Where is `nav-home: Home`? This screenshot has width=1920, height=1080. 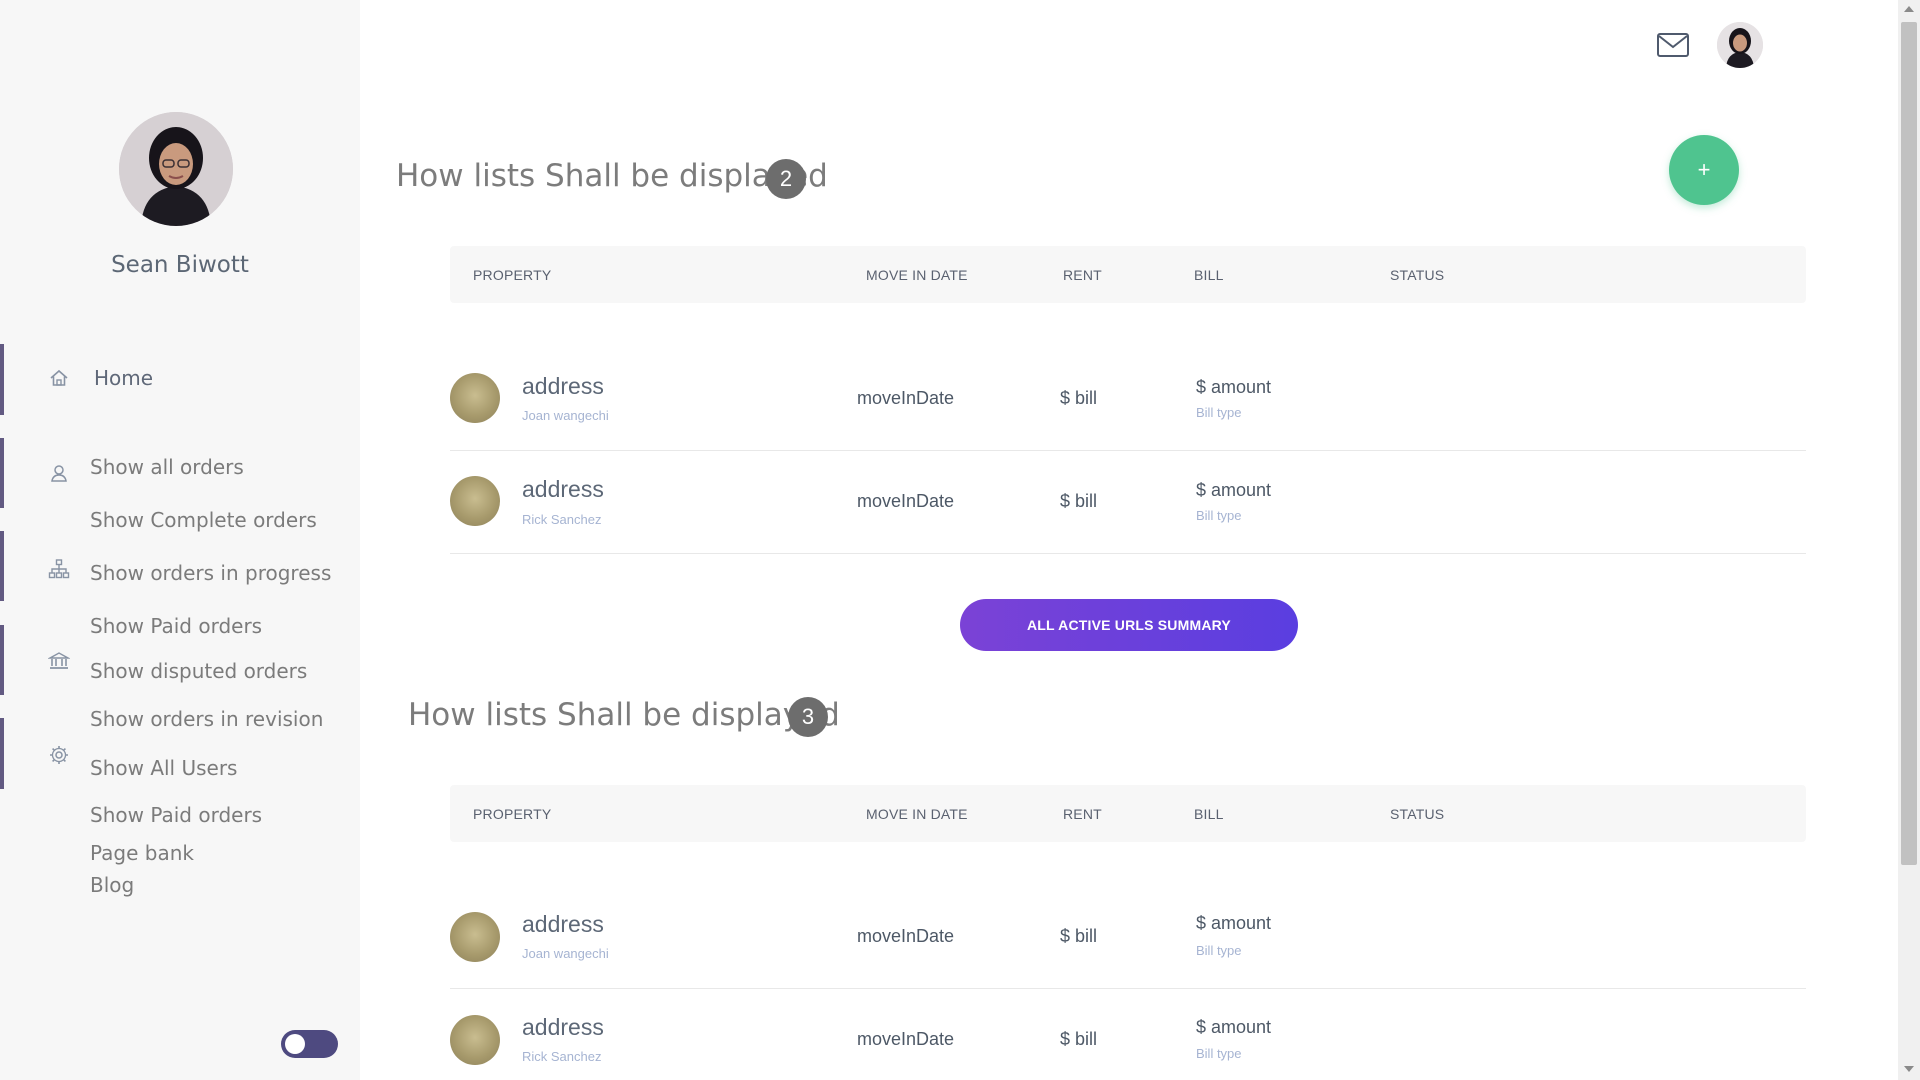
nav-home: Home is located at coordinates (123, 378).